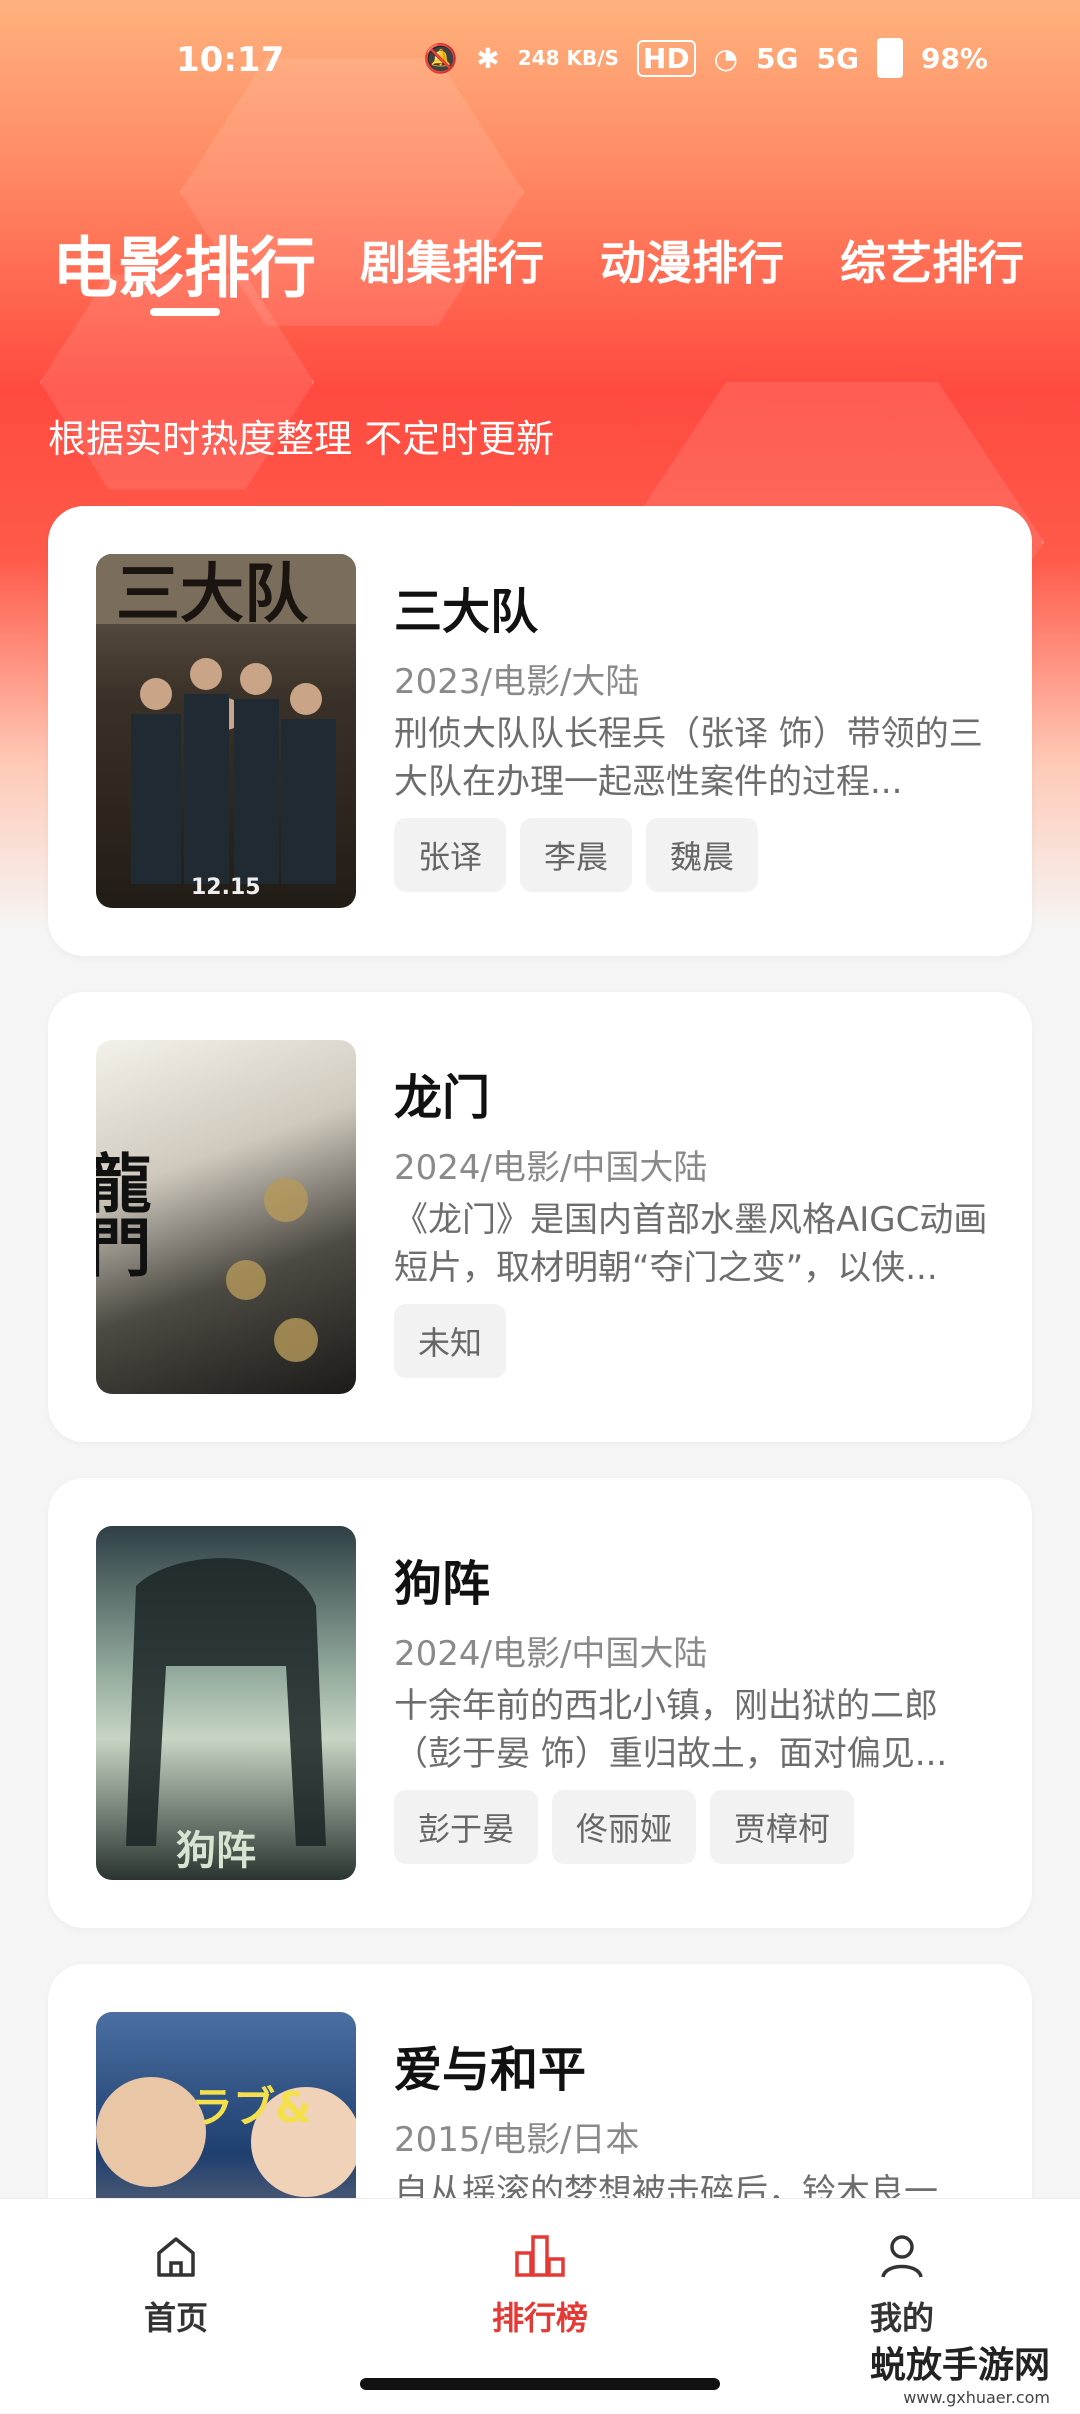  I want to click on status-bar: 10:17 🔕 ✱ 248 KB/S HD ◔ 5G 5G 98%, so click(540, 60).